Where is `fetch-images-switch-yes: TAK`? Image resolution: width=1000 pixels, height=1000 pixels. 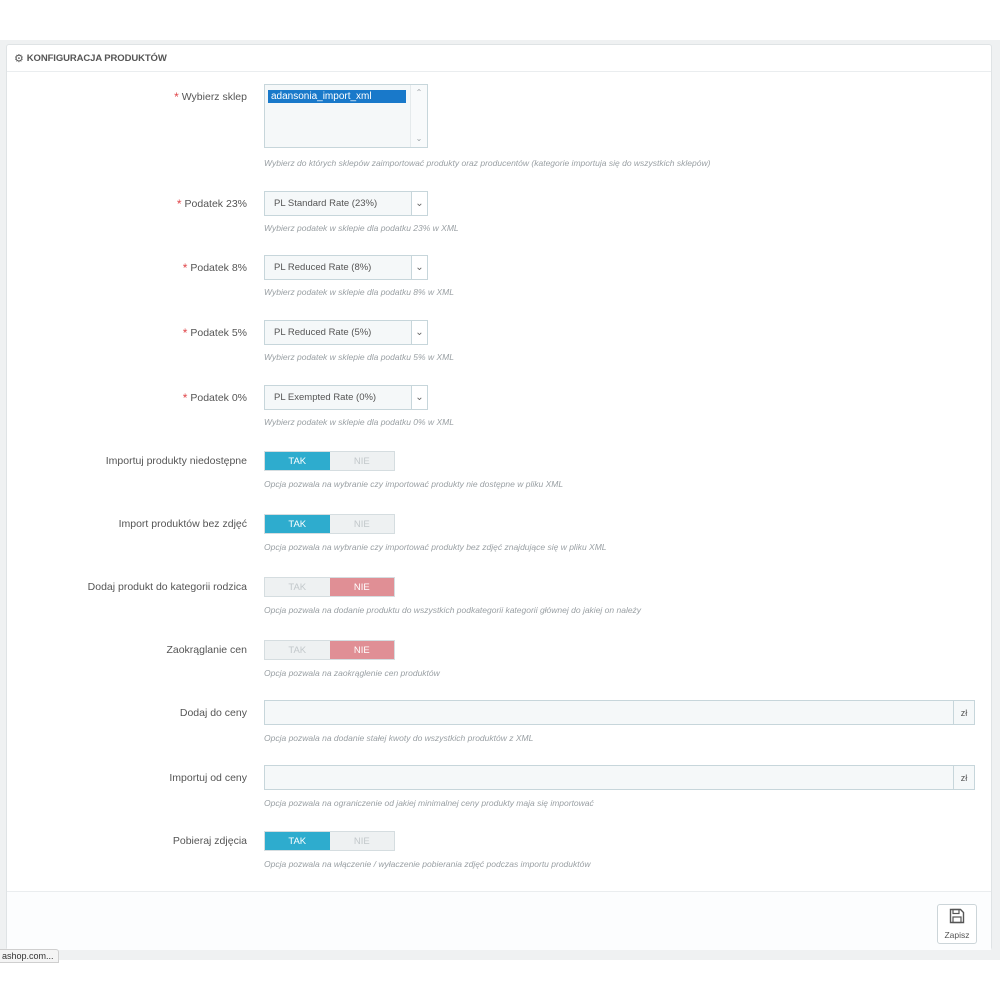 fetch-images-switch-yes: TAK is located at coordinates (297, 841).